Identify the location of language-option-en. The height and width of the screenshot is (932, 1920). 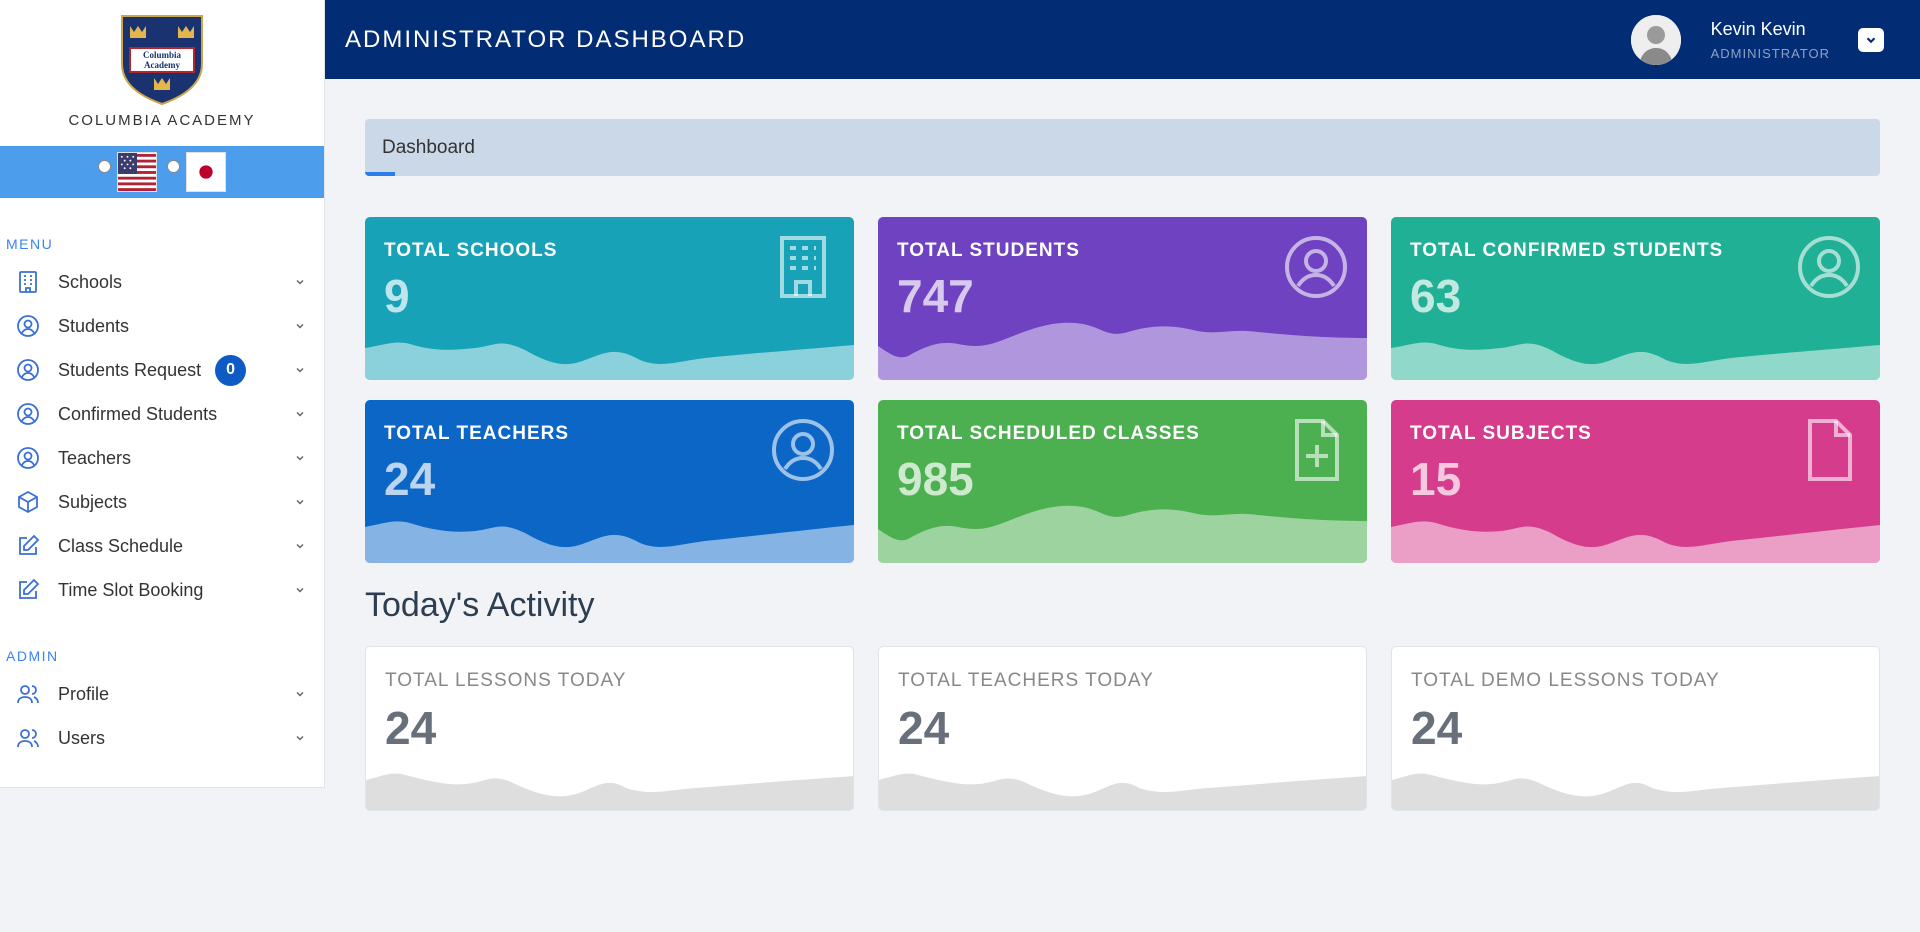
(127, 172).